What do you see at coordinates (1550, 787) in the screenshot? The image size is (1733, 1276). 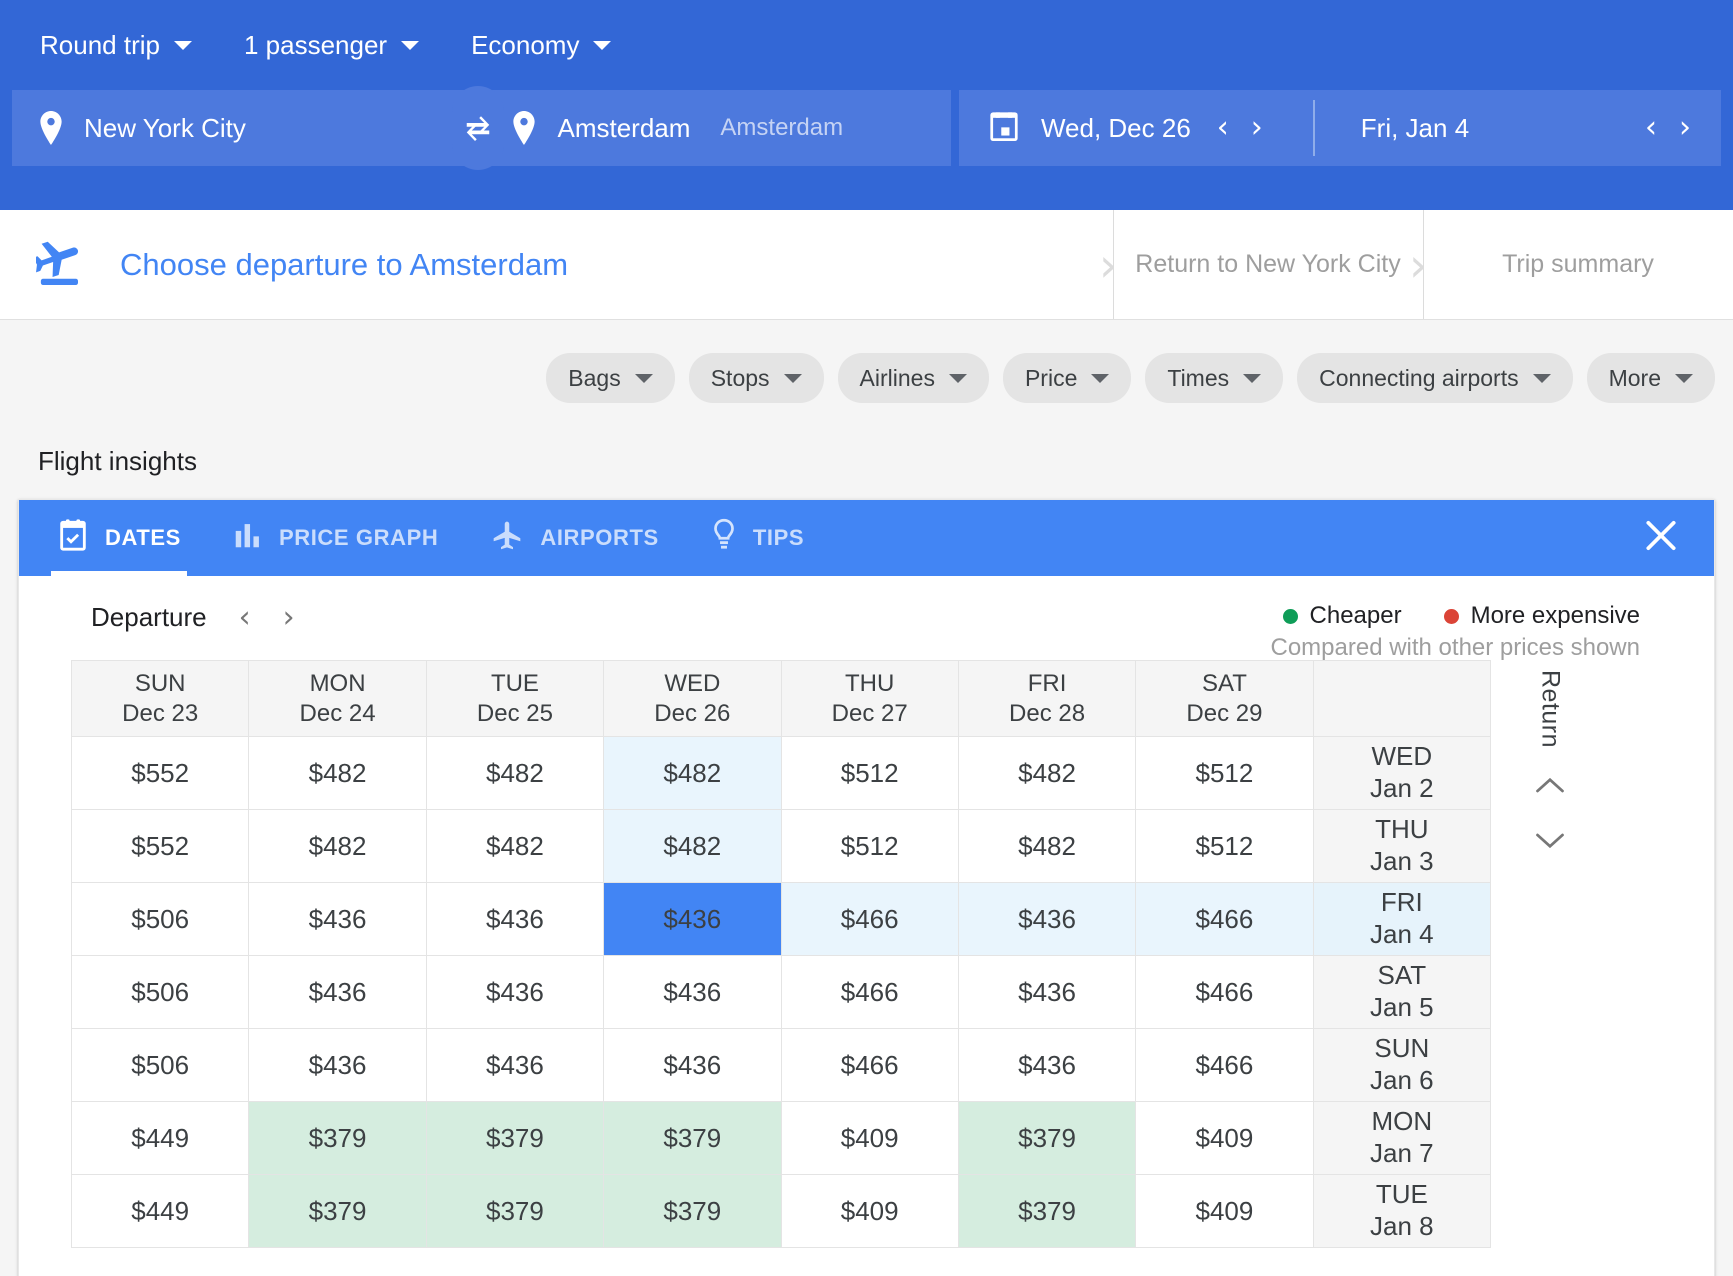 I see `return-up-button` at bounding box center [1550, 787].